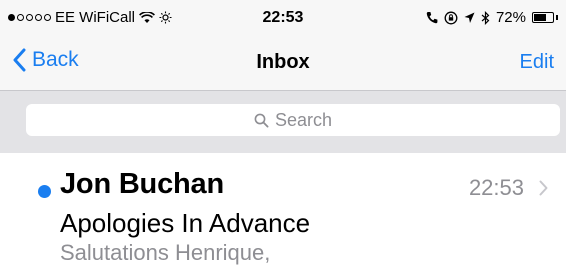  Describe the element at coordinates (303, 119) in the screenshot. I see `search-placeholder: Search` at that location.